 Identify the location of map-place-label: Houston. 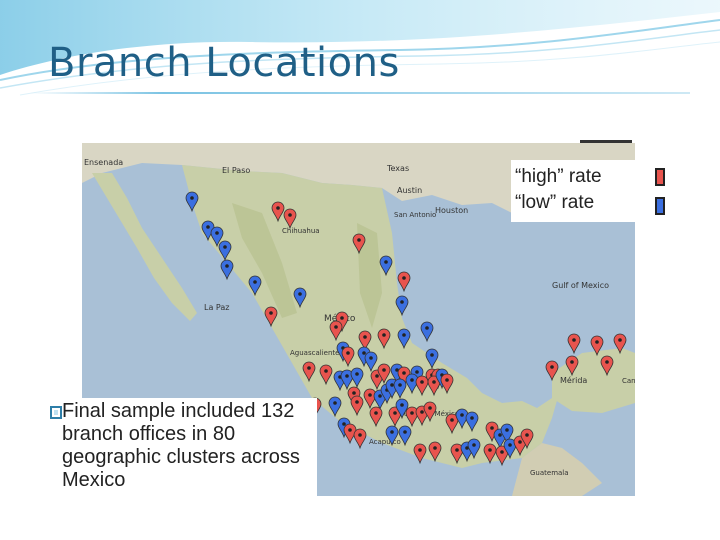
(451, 210).